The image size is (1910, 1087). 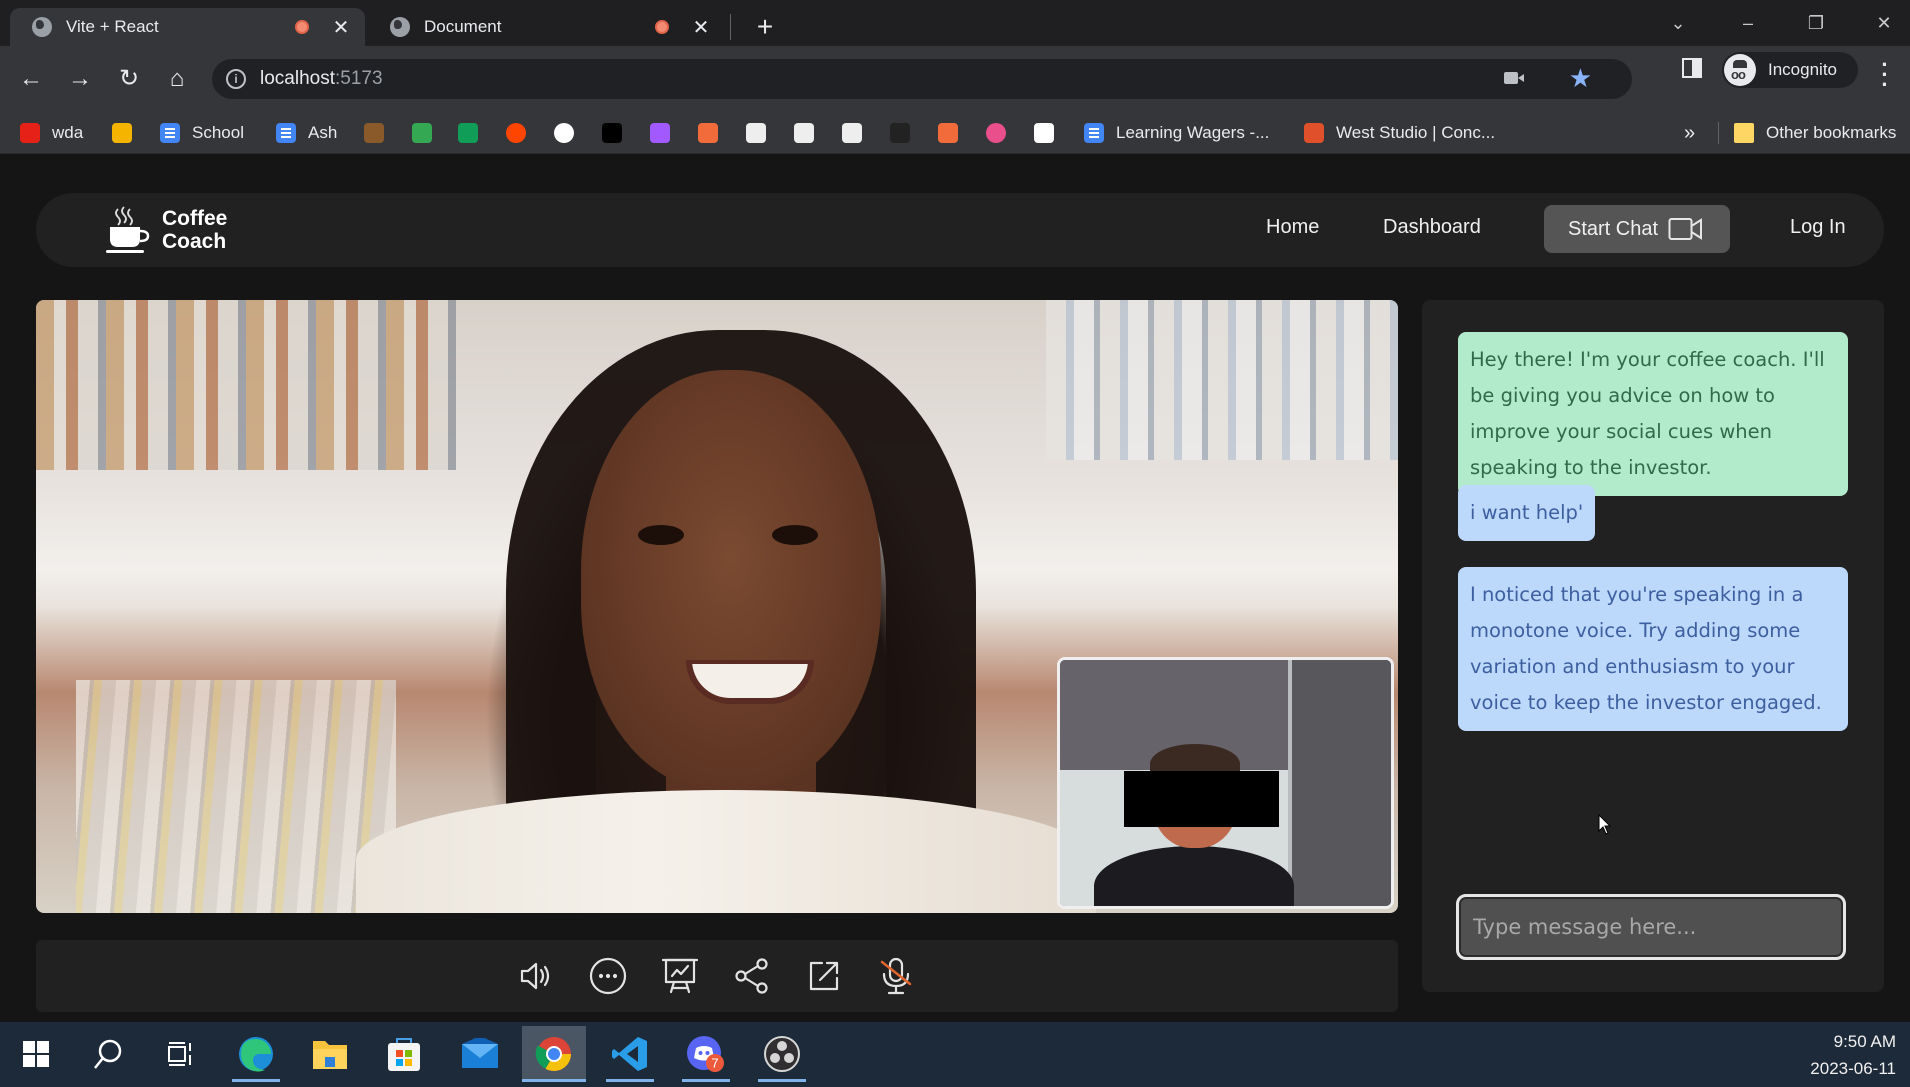 What do you see at coordinates (630, 1054) in the screenshot?
I see `taskbar-vscode` at bounding box center [630, 1054].